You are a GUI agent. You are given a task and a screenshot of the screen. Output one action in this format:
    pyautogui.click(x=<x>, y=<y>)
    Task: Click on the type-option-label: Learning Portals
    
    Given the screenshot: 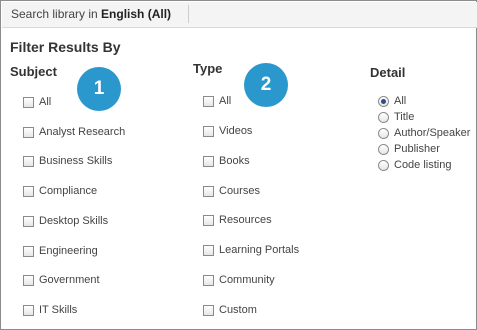 What is the action you would take?
    pyautogui.click(x=259, y=250)
    